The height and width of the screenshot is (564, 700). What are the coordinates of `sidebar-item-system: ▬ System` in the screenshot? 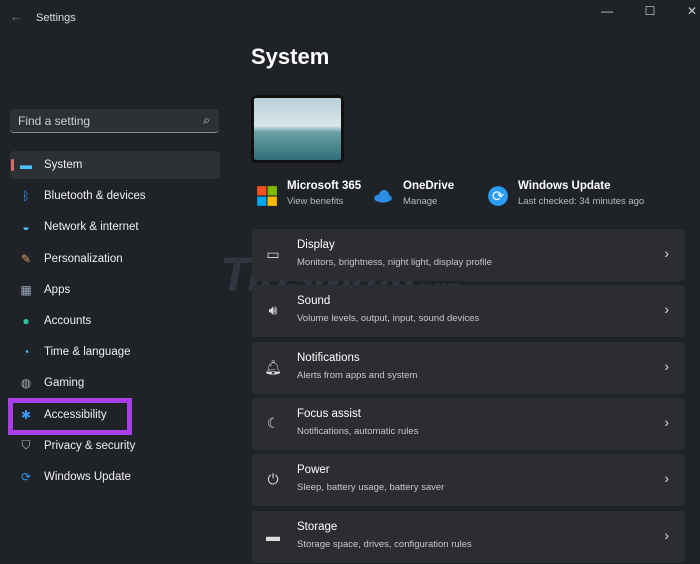 It's located at (115, 165).